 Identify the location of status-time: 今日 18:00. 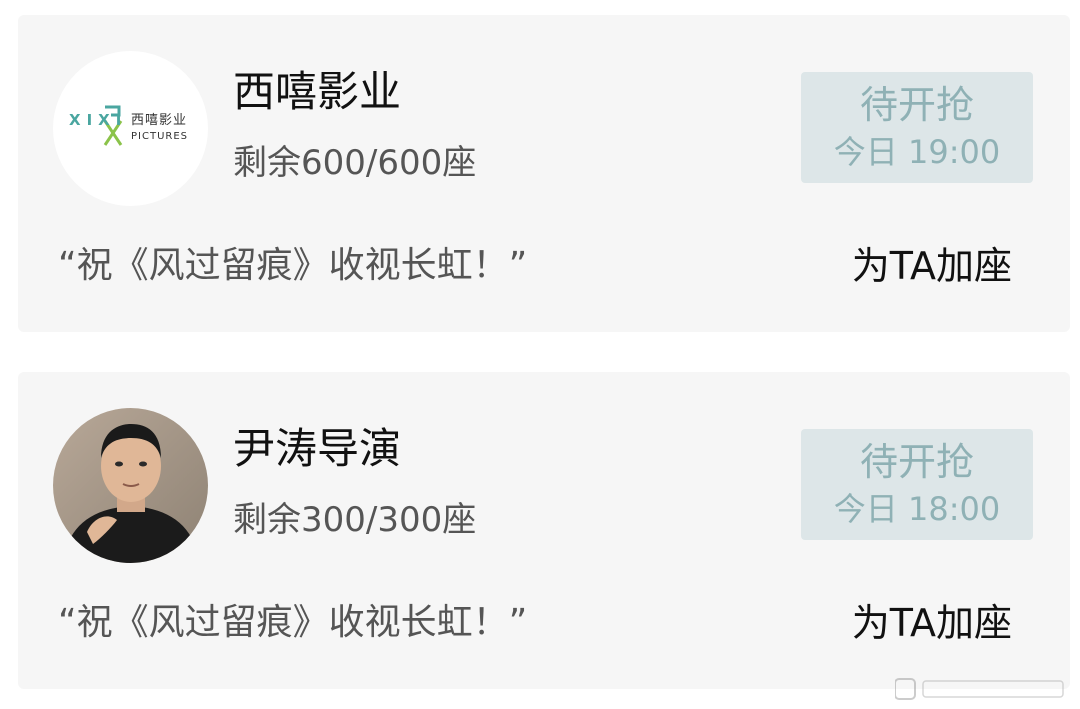
(917, 509).